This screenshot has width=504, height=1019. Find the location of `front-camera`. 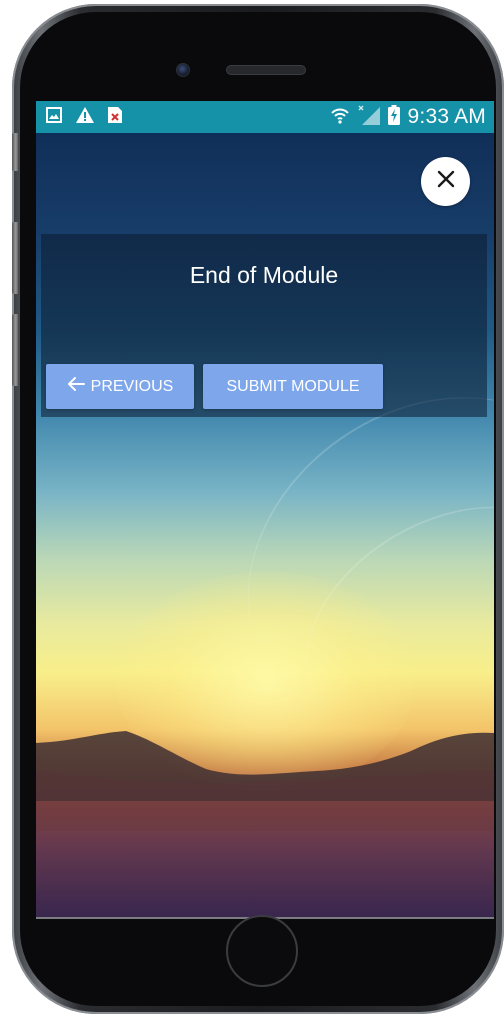

front-camera is located at coordinates (183, 70).